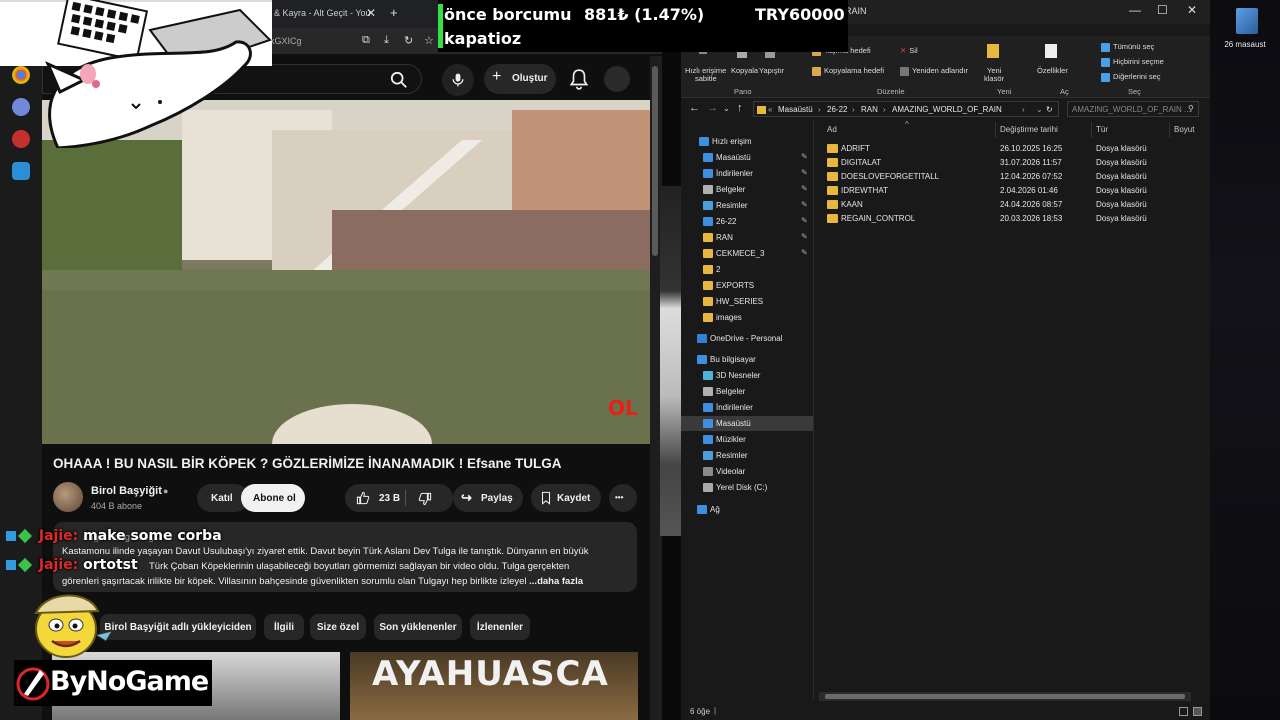  Describe the element at coordinates (726, 108) in the screenshot. I see `chevron-down-icon: ⌄` at that location.